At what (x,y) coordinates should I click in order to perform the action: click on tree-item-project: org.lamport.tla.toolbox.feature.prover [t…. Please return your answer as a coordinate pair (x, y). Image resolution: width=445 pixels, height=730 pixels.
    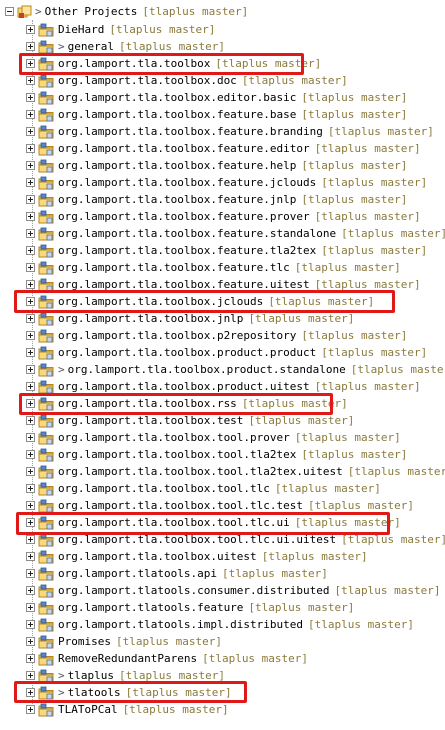
    Looking at the image, I should click on (222, 217).